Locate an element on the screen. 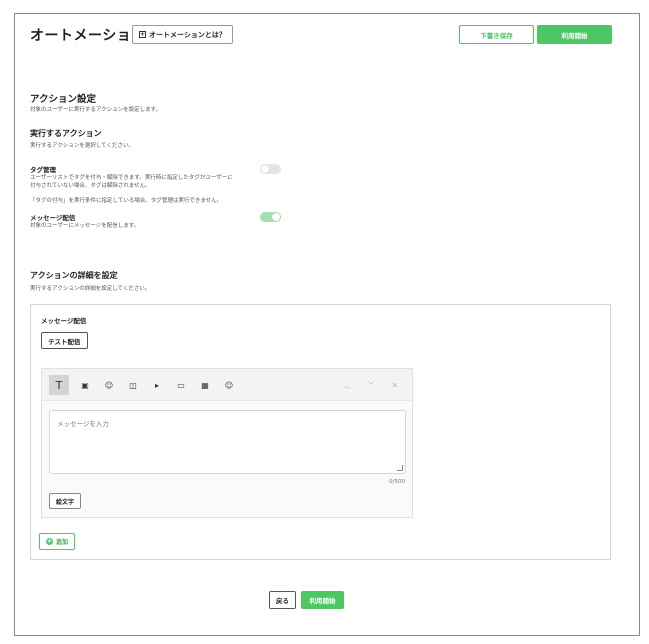  execute-action-heading: 実行するアクション is located at coordinates (66, 133).